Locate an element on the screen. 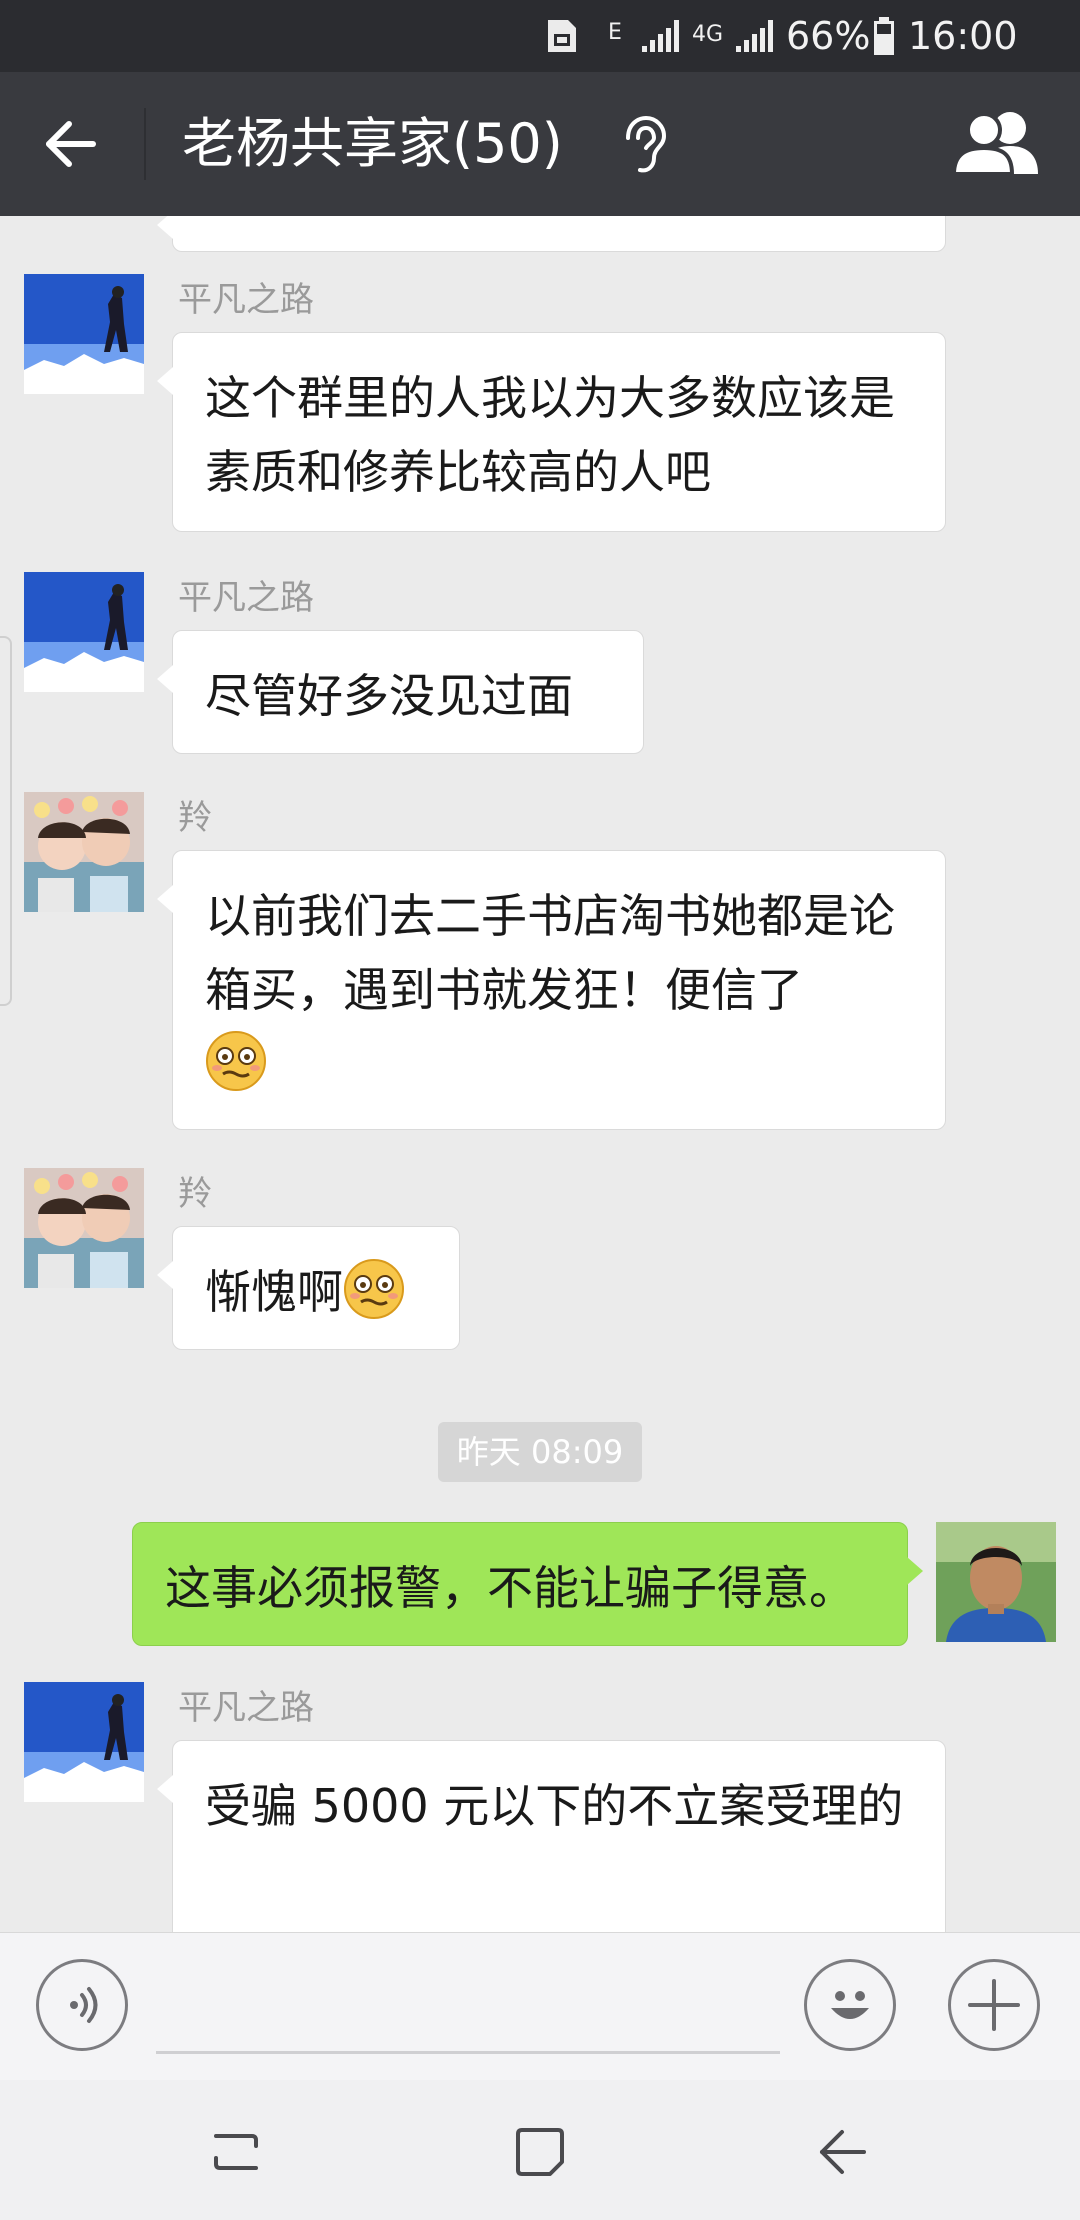 The height and width of the screenshot is (2220, 1080). message-bubble-partial is located at coordinates (551, 234).